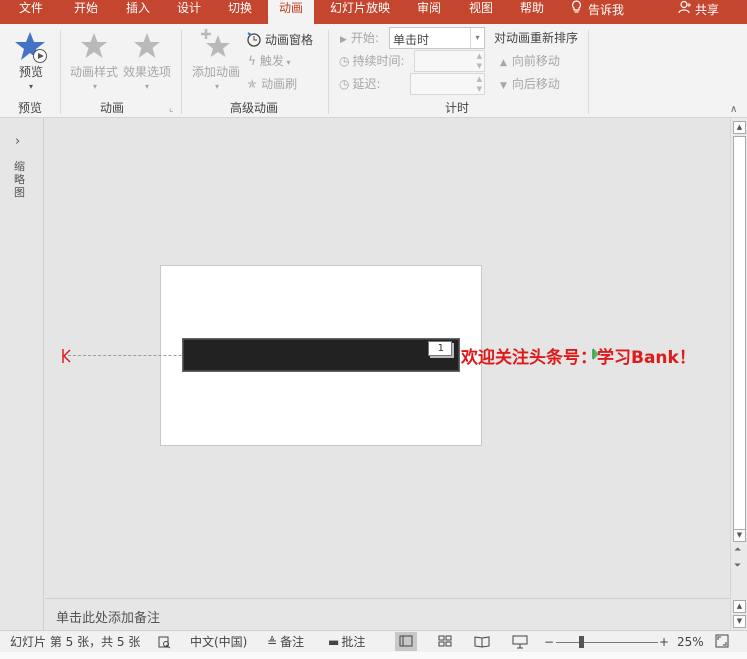 The image size is (747, 659). I want to click on comments-toggle: ▬ 批注, so click(346, 642).